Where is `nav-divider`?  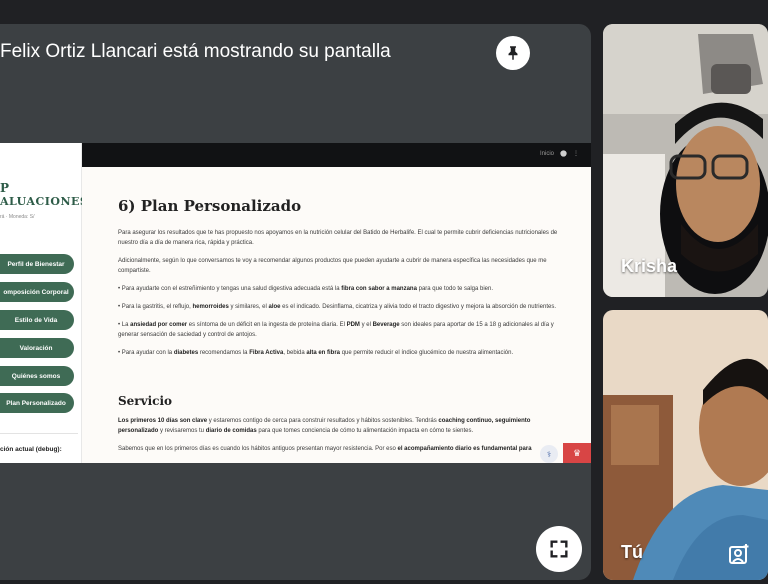
nav-divider is located at coordinates (39, 433).